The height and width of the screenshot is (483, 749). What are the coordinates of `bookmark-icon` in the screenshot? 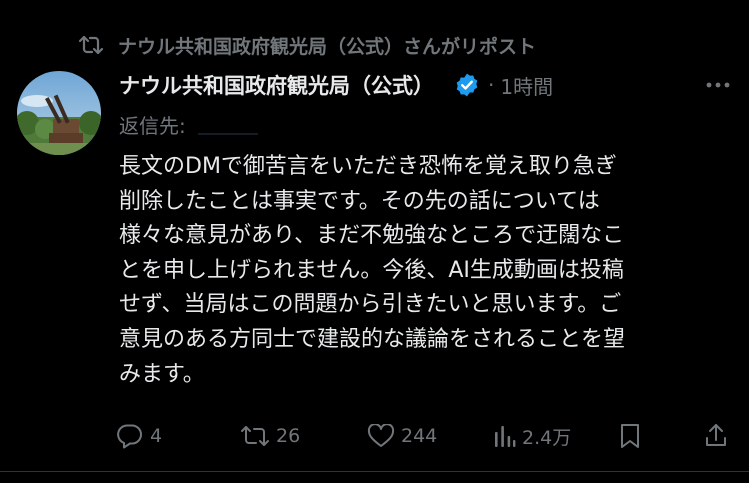 It's located at (630, 436).